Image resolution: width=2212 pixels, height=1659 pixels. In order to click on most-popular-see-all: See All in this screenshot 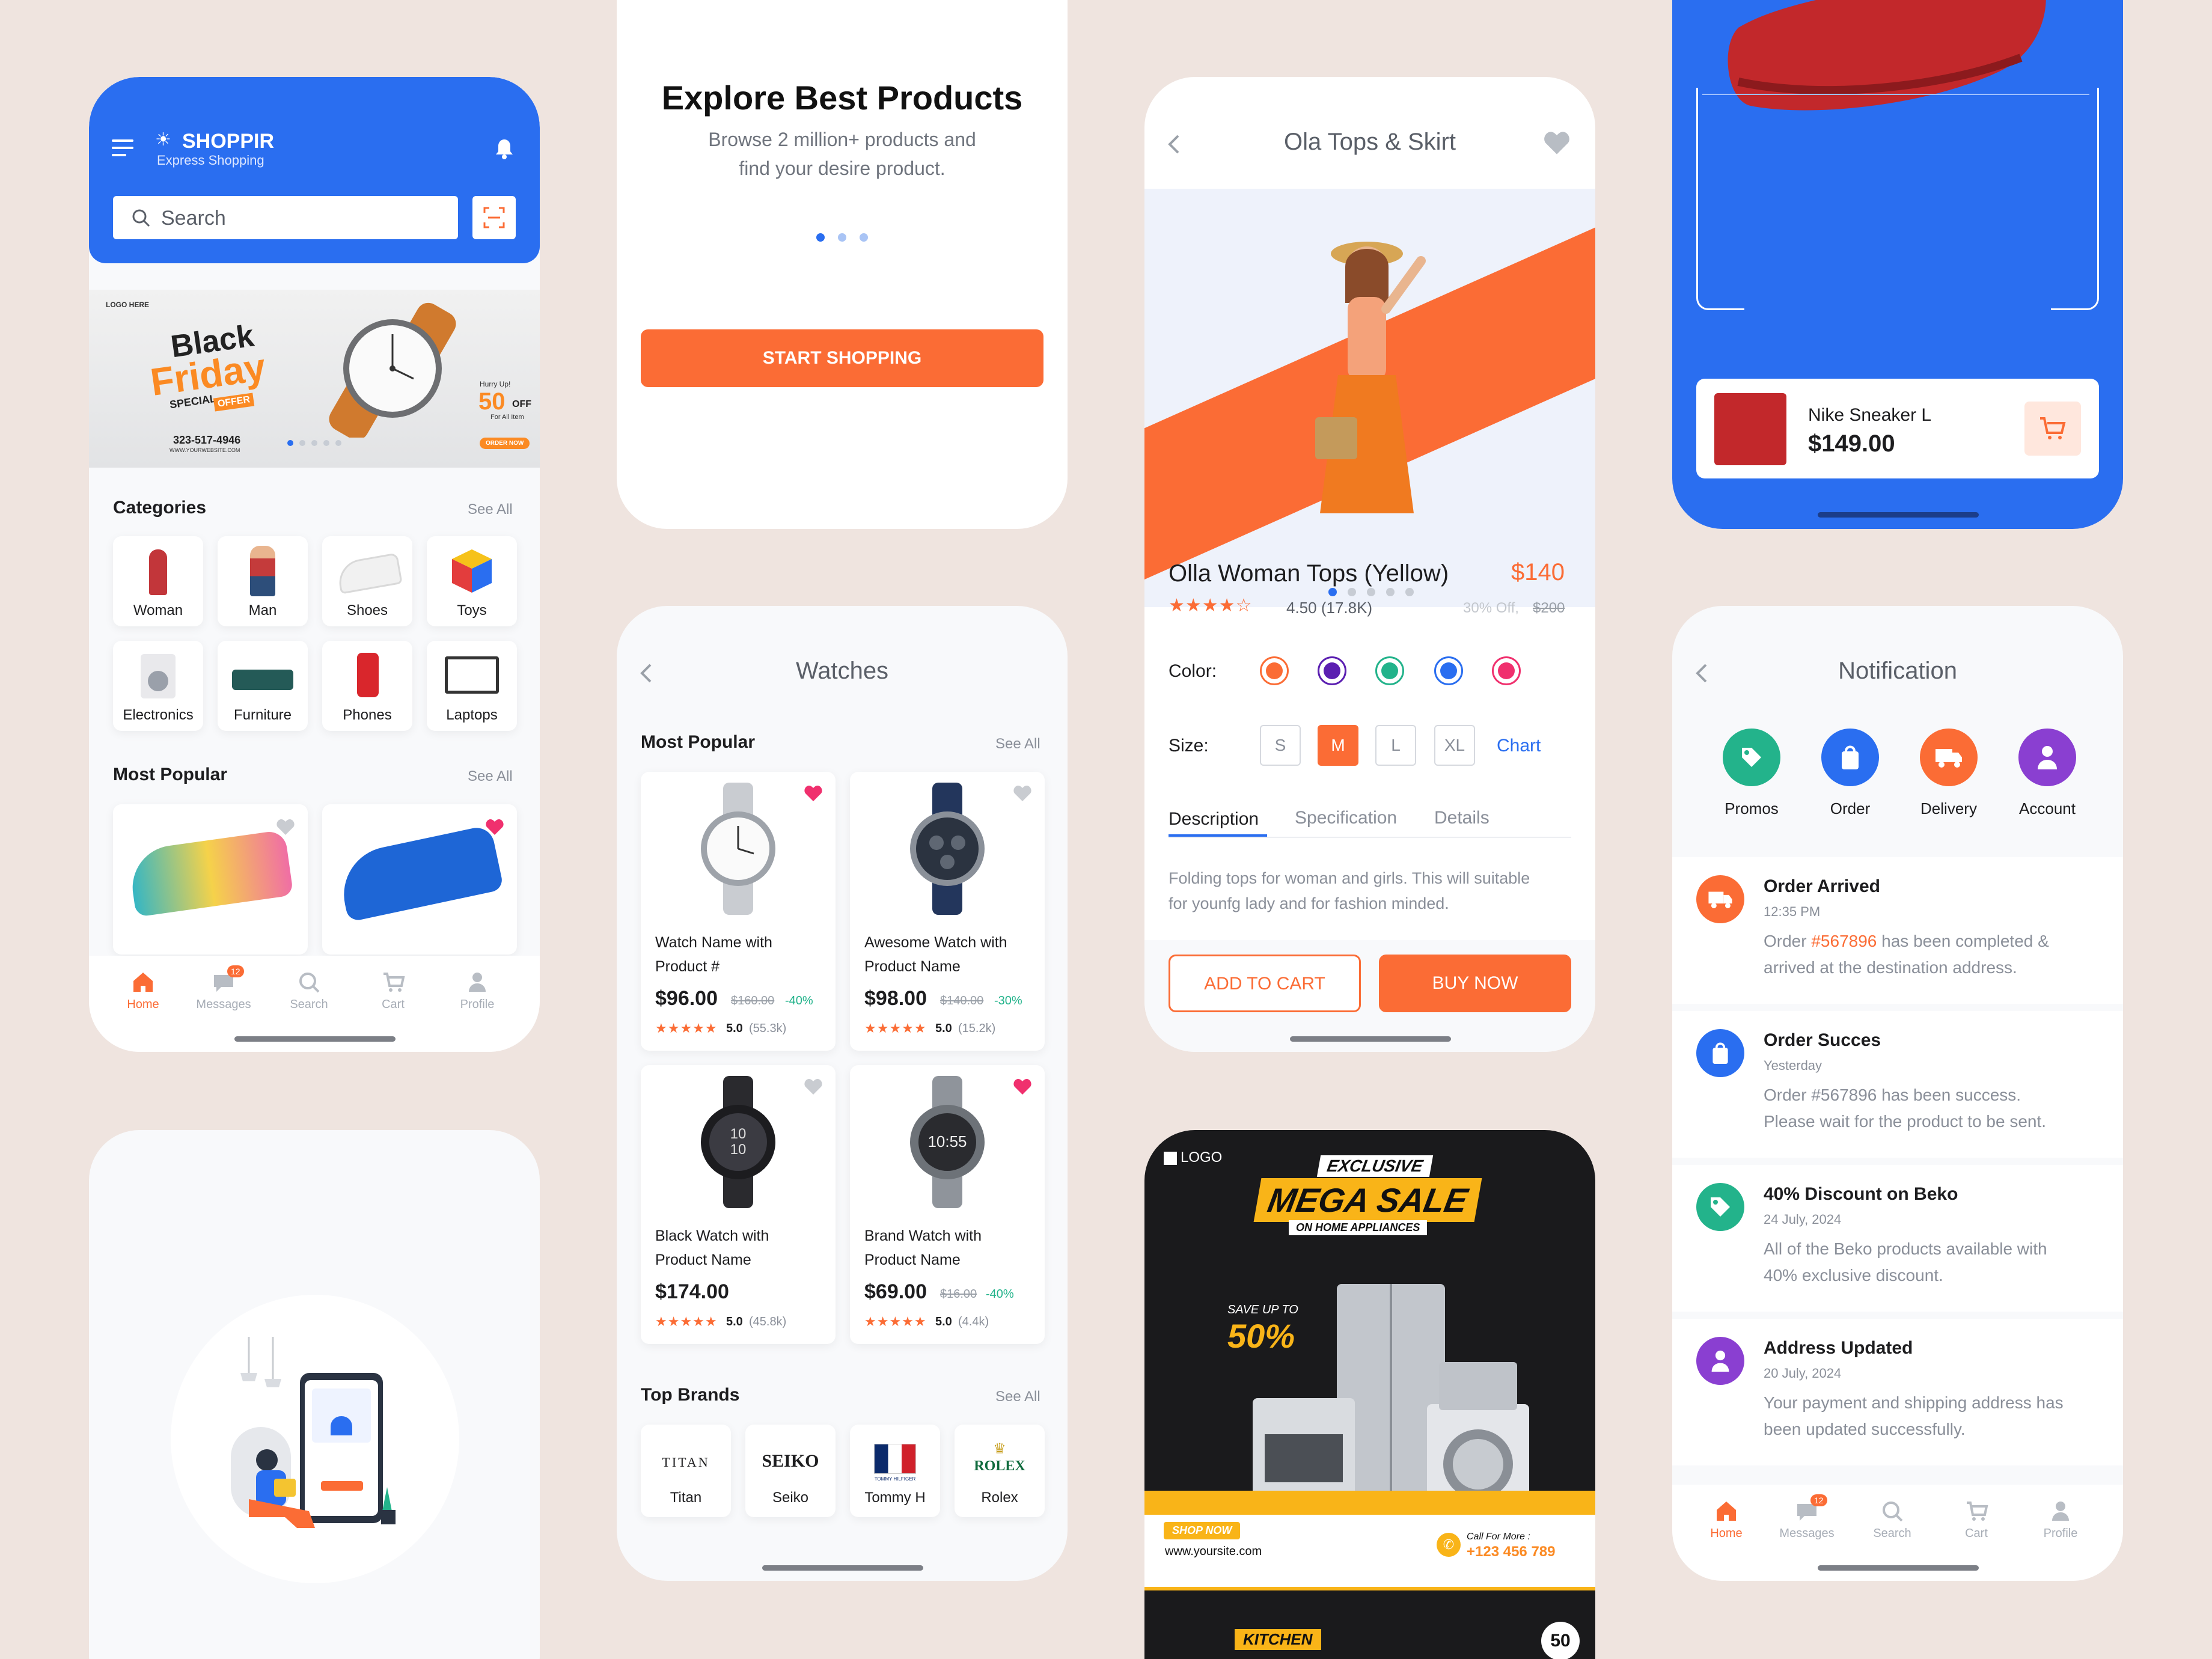, I will do `click(491, 777)`.